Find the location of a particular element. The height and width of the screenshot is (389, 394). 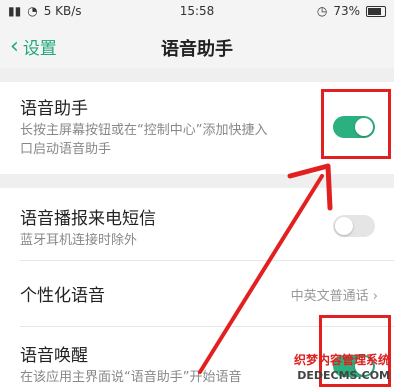

watermark-line1: 织梦内容管理系统 is located at coordinates (341, 360).